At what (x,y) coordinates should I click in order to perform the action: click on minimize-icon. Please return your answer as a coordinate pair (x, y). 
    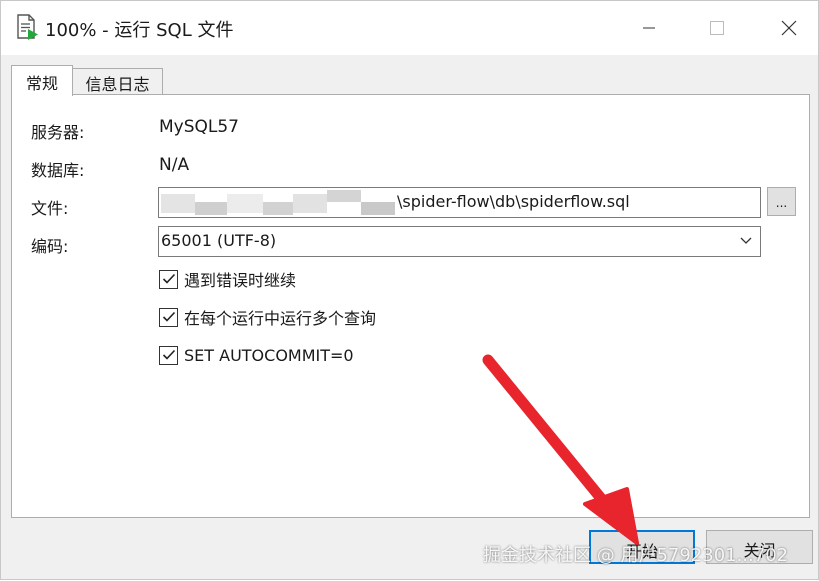
    Looking at the image, I should click on (649, 28).